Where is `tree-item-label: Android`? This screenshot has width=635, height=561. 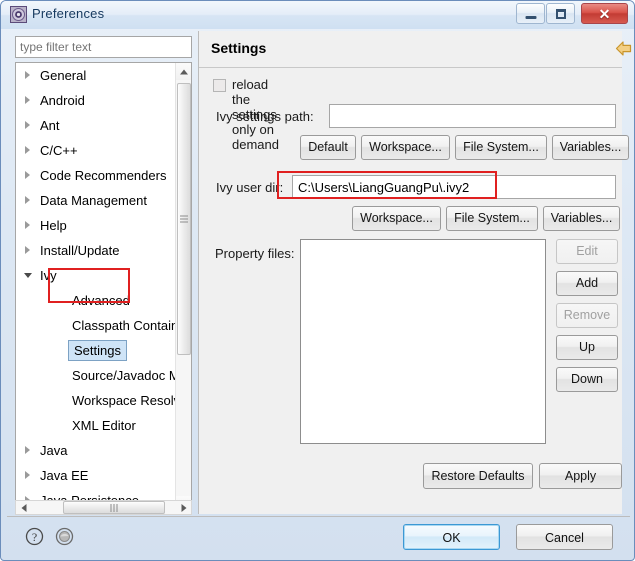
tree-item-label: Android is located at coordinates (62, 100).